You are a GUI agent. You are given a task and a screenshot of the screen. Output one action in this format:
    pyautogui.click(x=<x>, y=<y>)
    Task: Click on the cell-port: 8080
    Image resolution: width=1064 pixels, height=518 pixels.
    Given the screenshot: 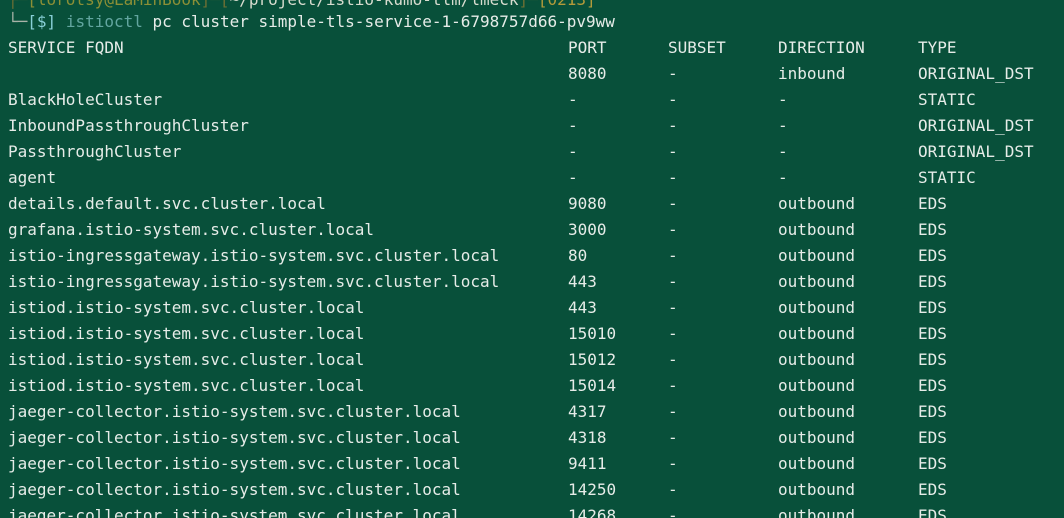 What is the action you would take?
    pyautogui.click(x=587, y=73)
    